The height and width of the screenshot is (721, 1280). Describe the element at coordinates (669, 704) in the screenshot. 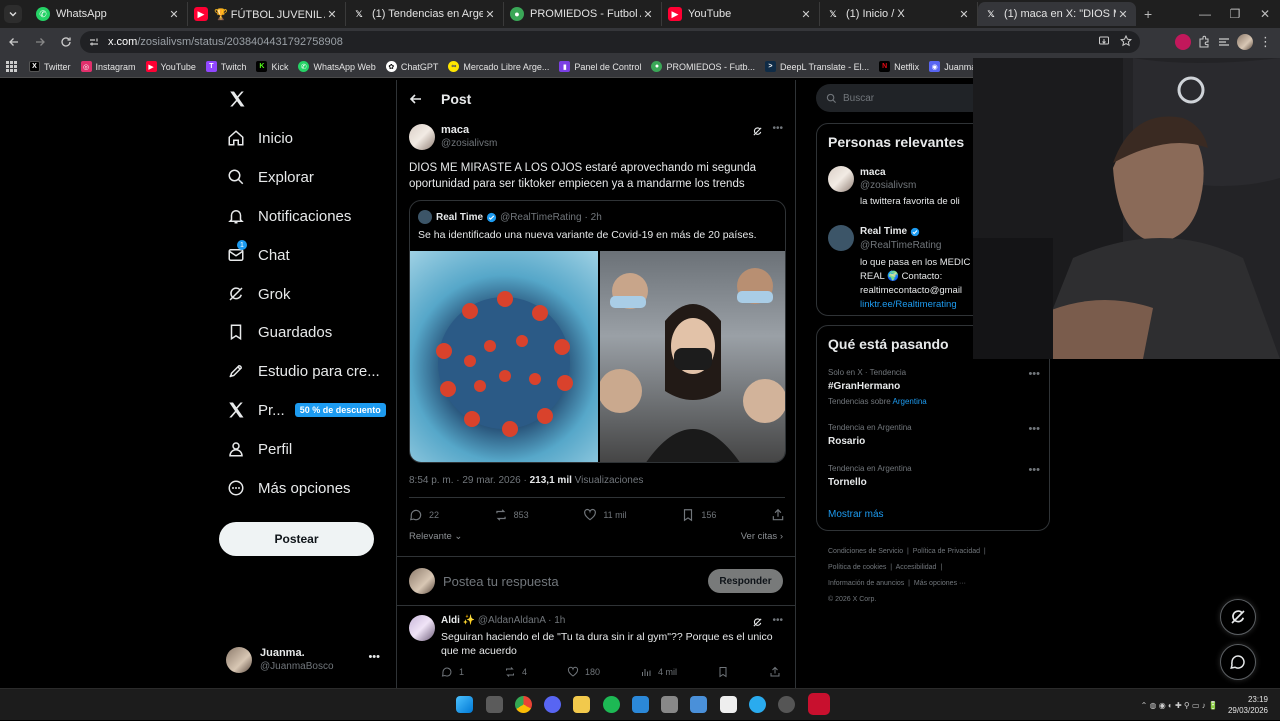

I see `snipping-tool-icon` at that location.